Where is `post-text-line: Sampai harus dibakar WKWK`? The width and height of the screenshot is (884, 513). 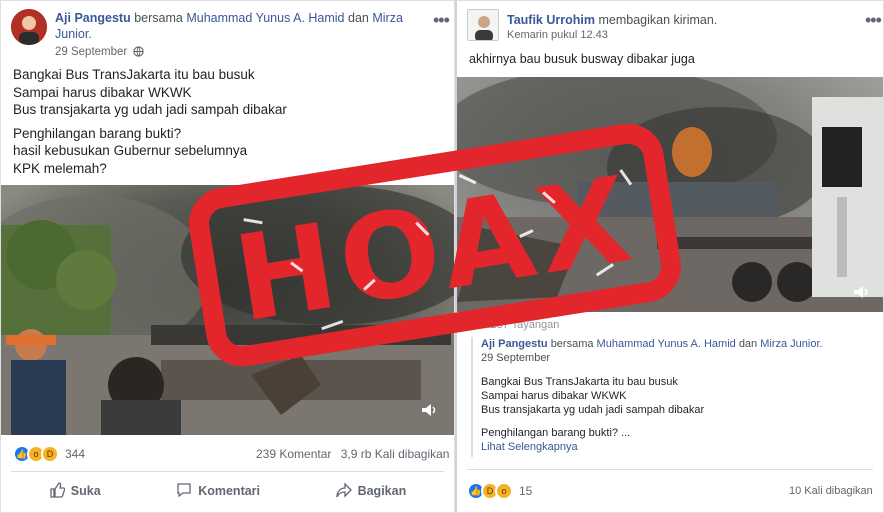 post-text-line: Sampai harus dibakar WKWK is located at coordinates (102, 92).